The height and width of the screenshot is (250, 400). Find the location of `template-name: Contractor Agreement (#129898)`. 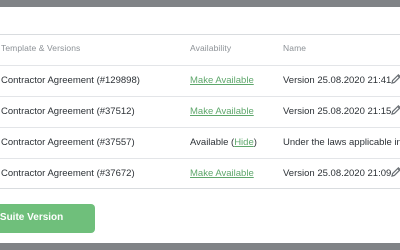

template-name: Contractor Agreement (#129898) is located at coordinates (70, 80).